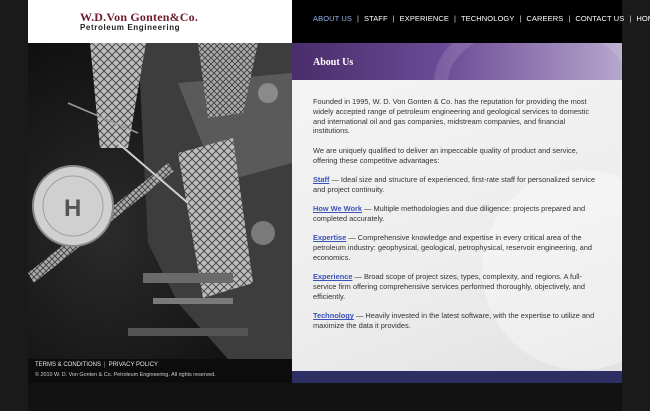  Describe the element at coordinates (599, 18) in the screenshot. I see `nav-item-contact-us: CONTACT US` at that location.